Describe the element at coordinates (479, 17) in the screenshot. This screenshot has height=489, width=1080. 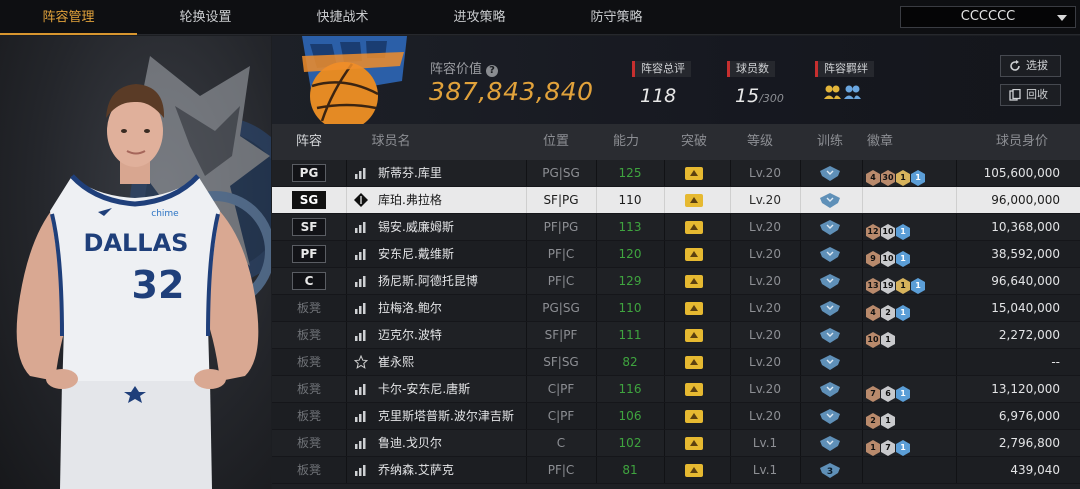
I see `tab-offense-strategy: 进攻策略` at that location.